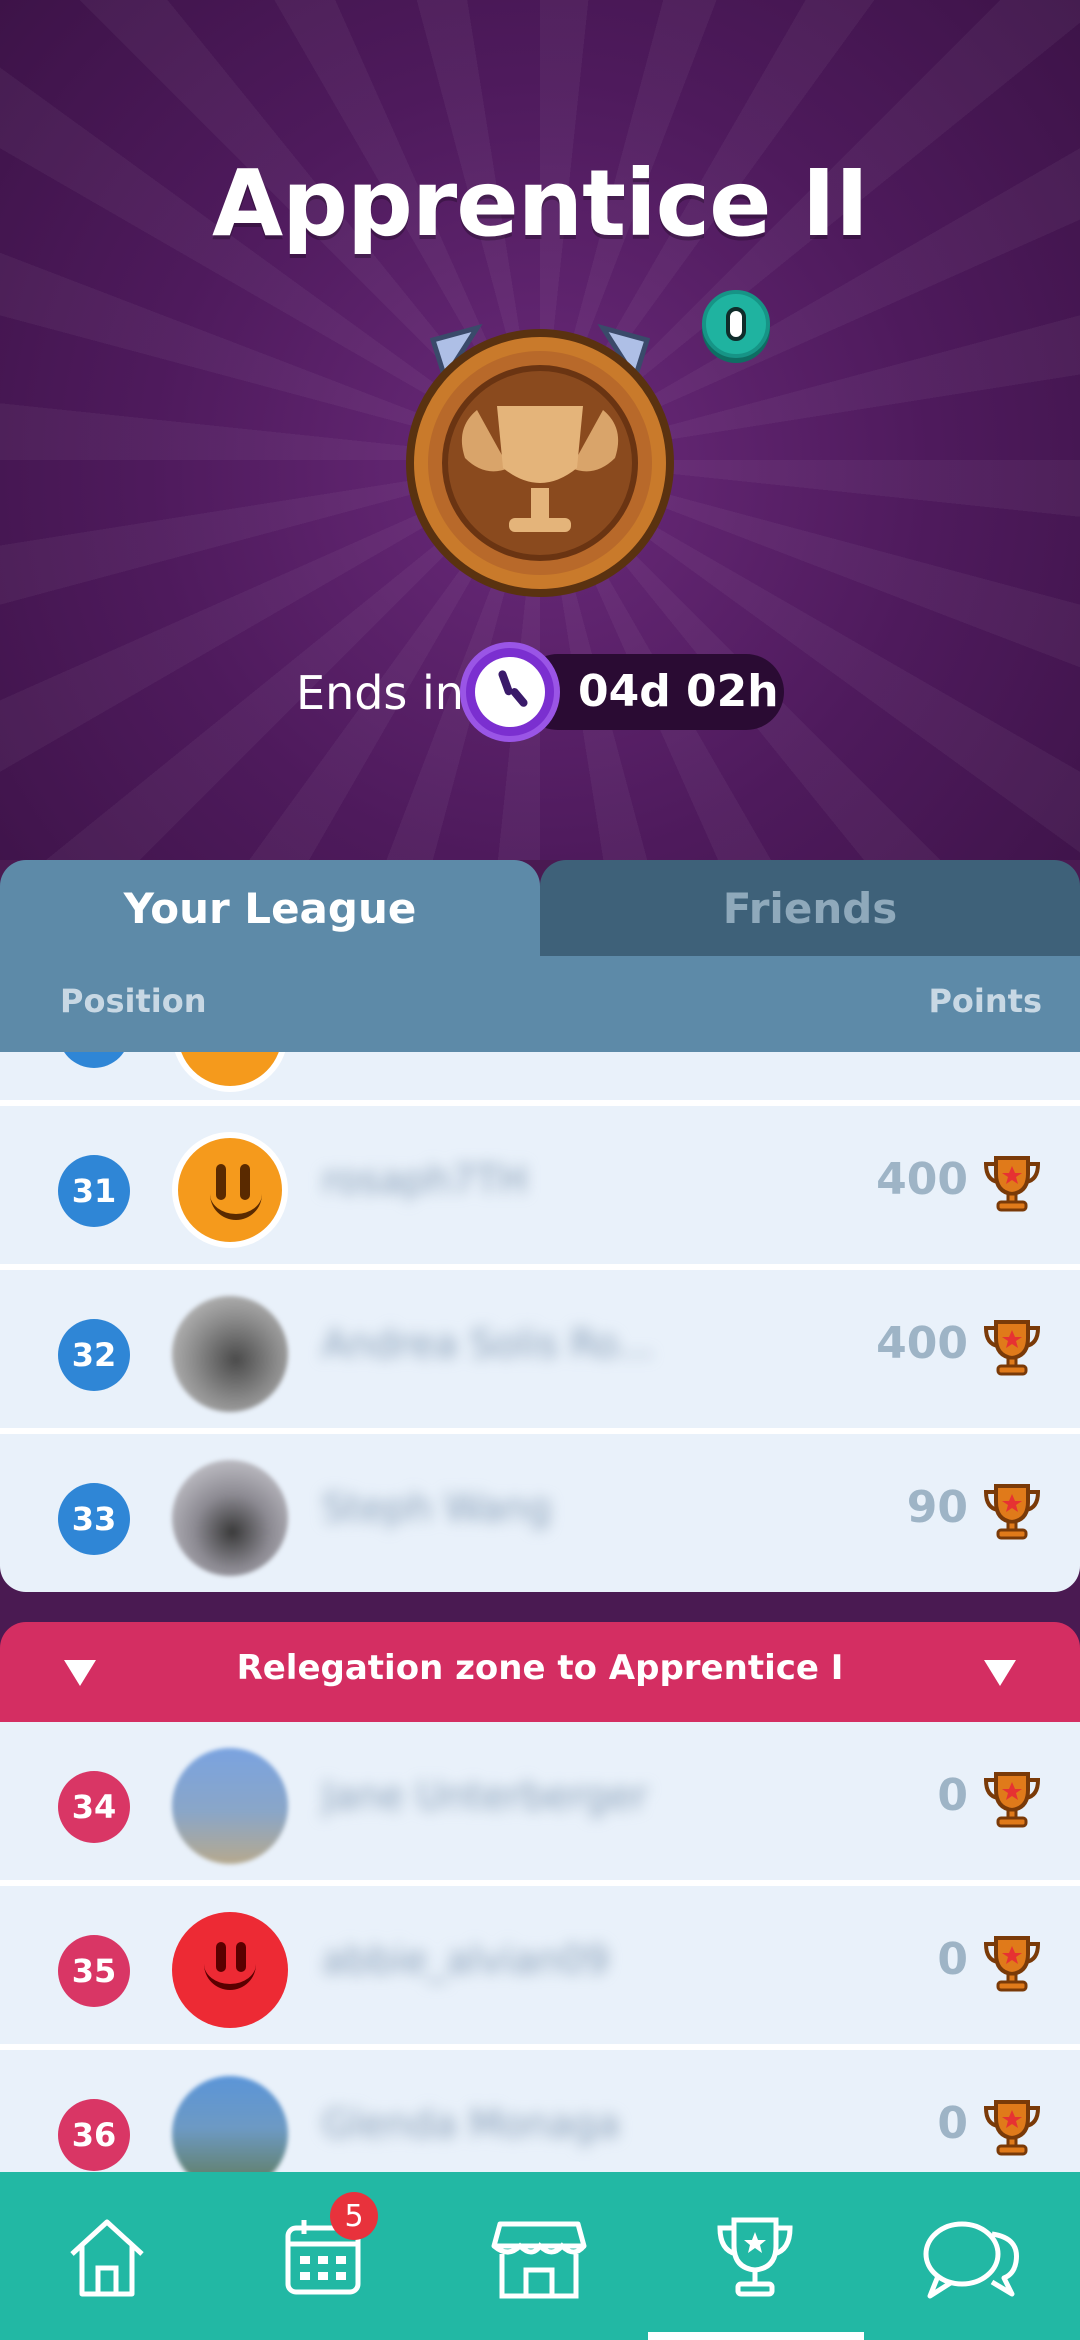 The width and height of the screenshot is (1080, 2340). Describe the element at coordinates (354, 2216) in the screenshot. I see `notification-badge: 5` at that location.